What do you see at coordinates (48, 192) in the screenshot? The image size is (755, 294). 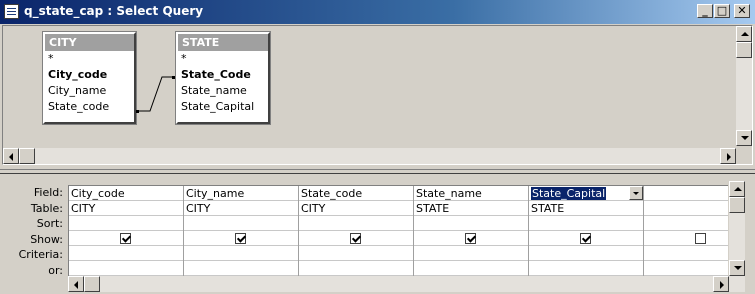 I see `label-field: Field:` at bounding box center [48, 192].